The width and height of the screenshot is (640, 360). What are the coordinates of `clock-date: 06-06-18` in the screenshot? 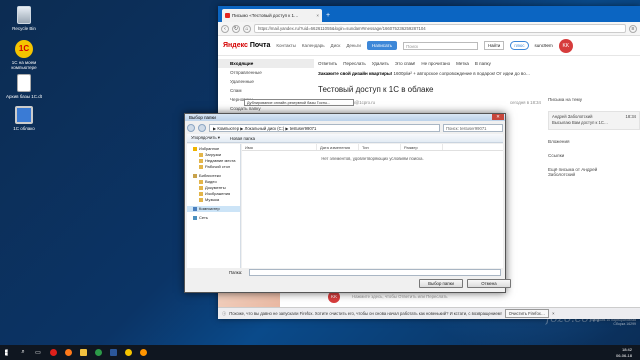 It's located at (623, 355).